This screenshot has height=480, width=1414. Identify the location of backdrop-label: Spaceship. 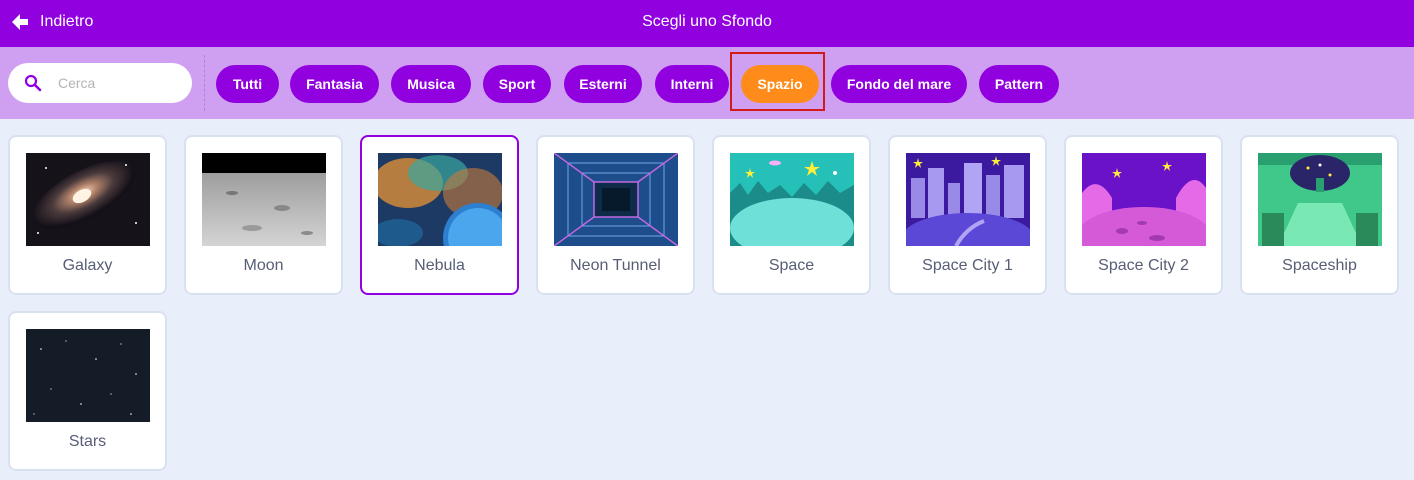
(1319, 265).